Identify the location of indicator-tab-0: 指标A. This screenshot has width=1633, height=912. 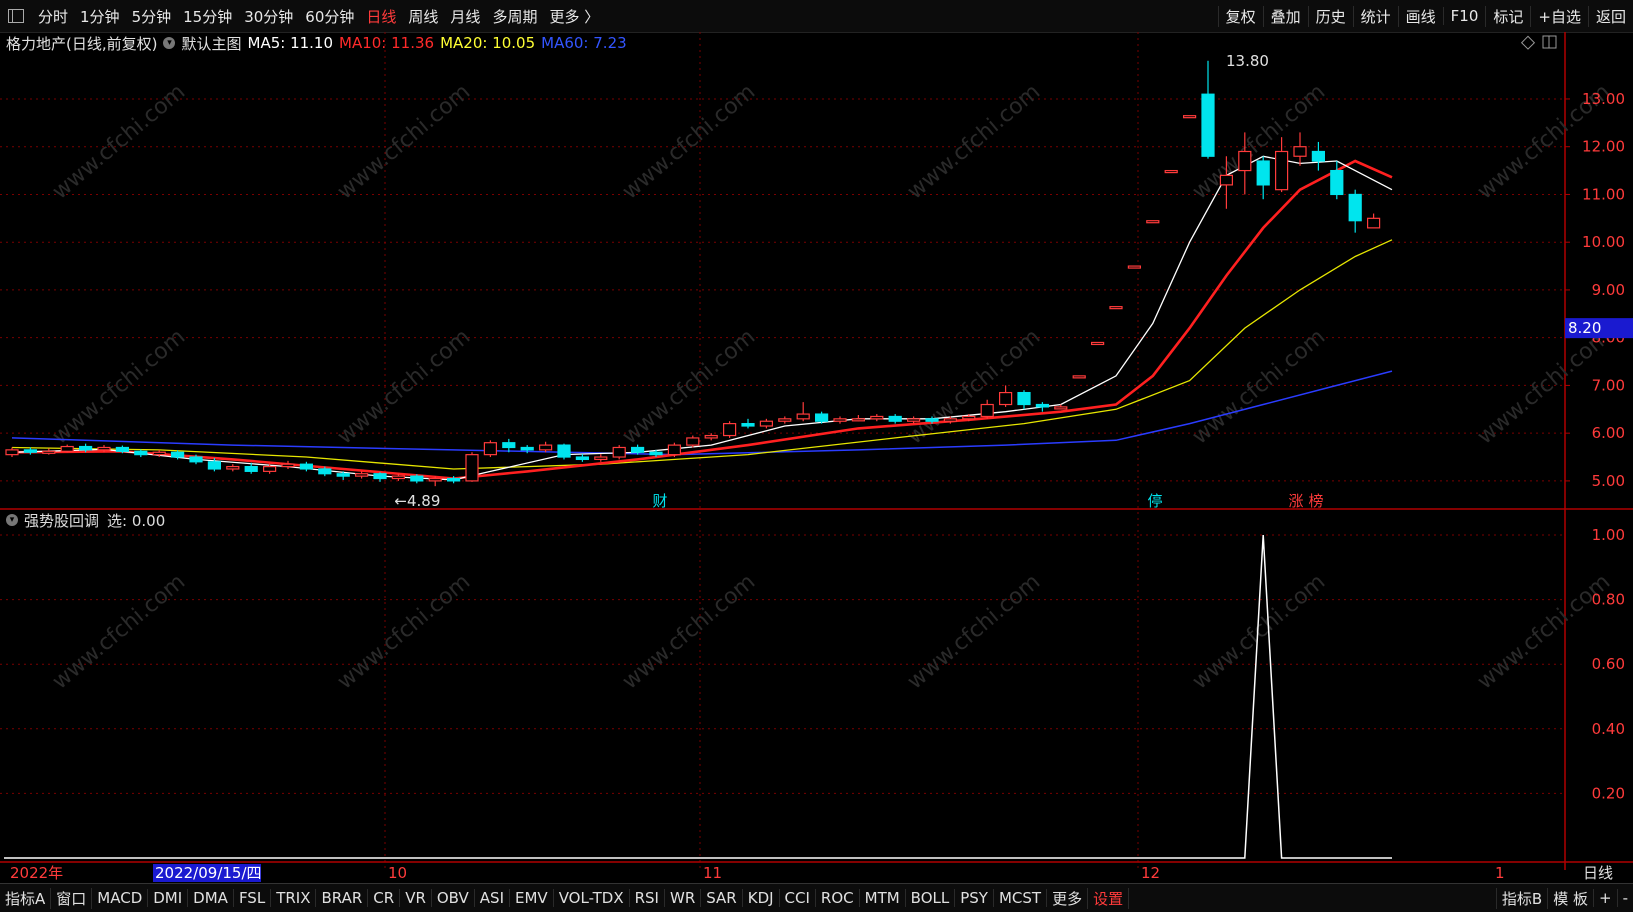
(26, 898).